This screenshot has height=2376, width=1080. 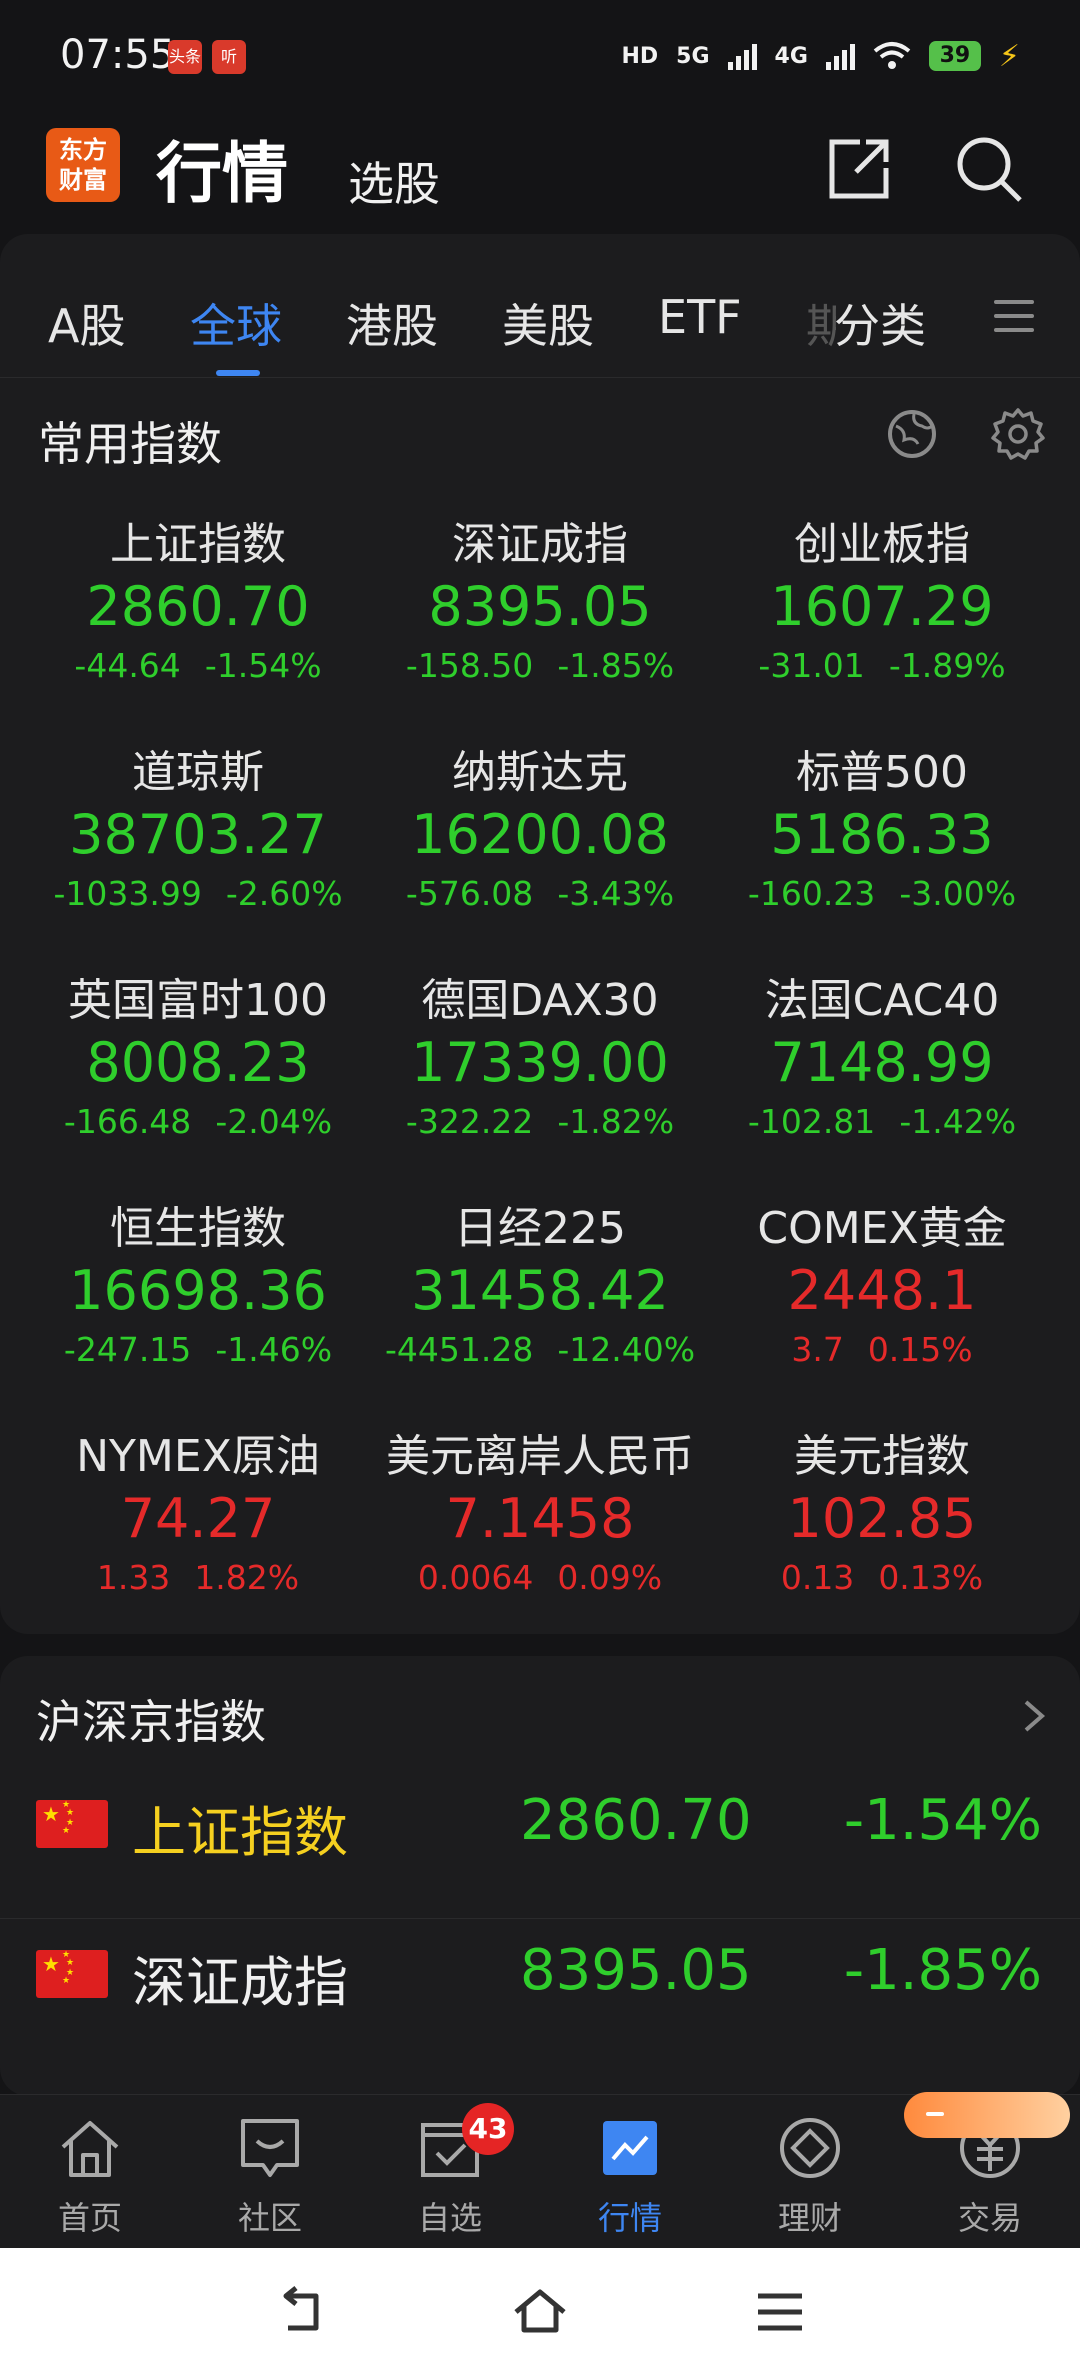 I want to click on nav-watchlist: 43 自选, so click(x=450, y=2172).